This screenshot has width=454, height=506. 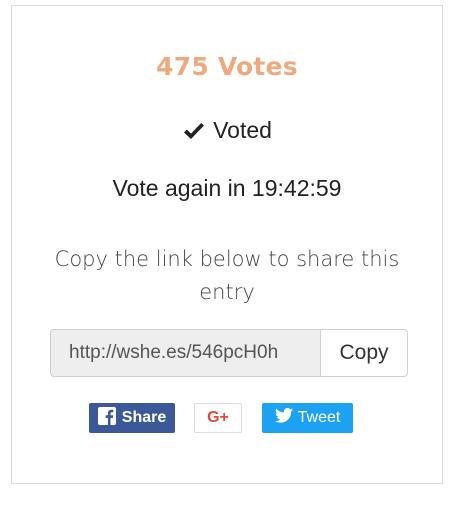 What do you see at coordinates (242, 130) in the screenshot?
I see `voted-label: Voted` at bounding box center [242, 130].